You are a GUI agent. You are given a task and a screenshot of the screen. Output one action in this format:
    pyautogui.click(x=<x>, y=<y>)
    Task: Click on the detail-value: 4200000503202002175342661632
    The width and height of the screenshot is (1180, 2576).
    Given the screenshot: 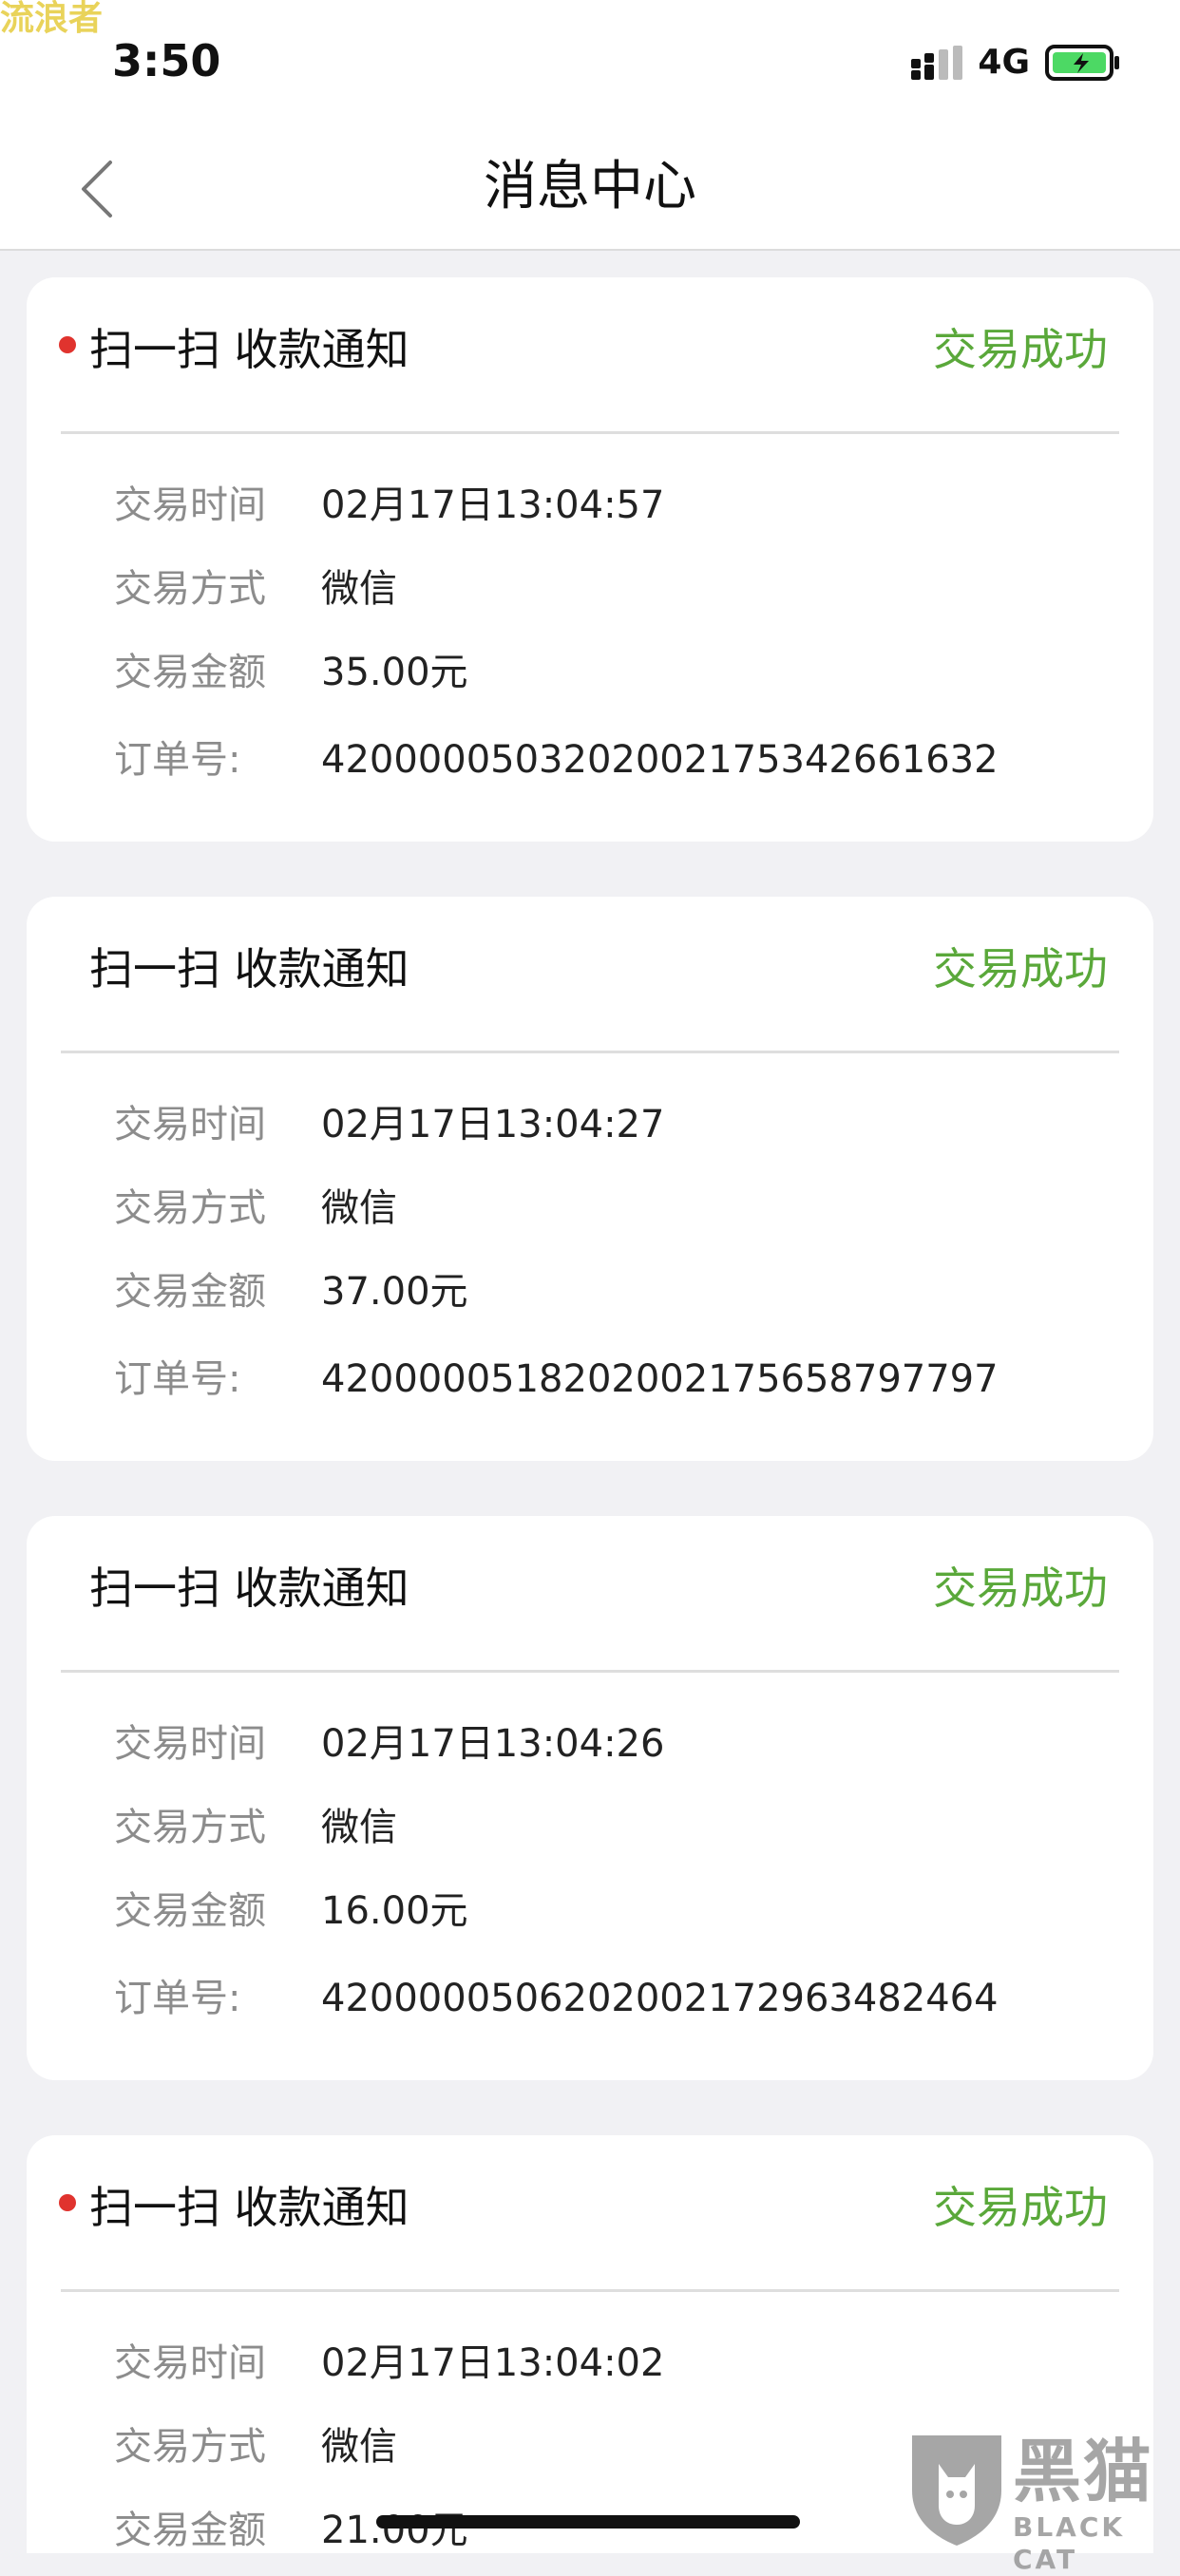 What is the action you would take?
    pyautogui.click(x=660, y=760)
    